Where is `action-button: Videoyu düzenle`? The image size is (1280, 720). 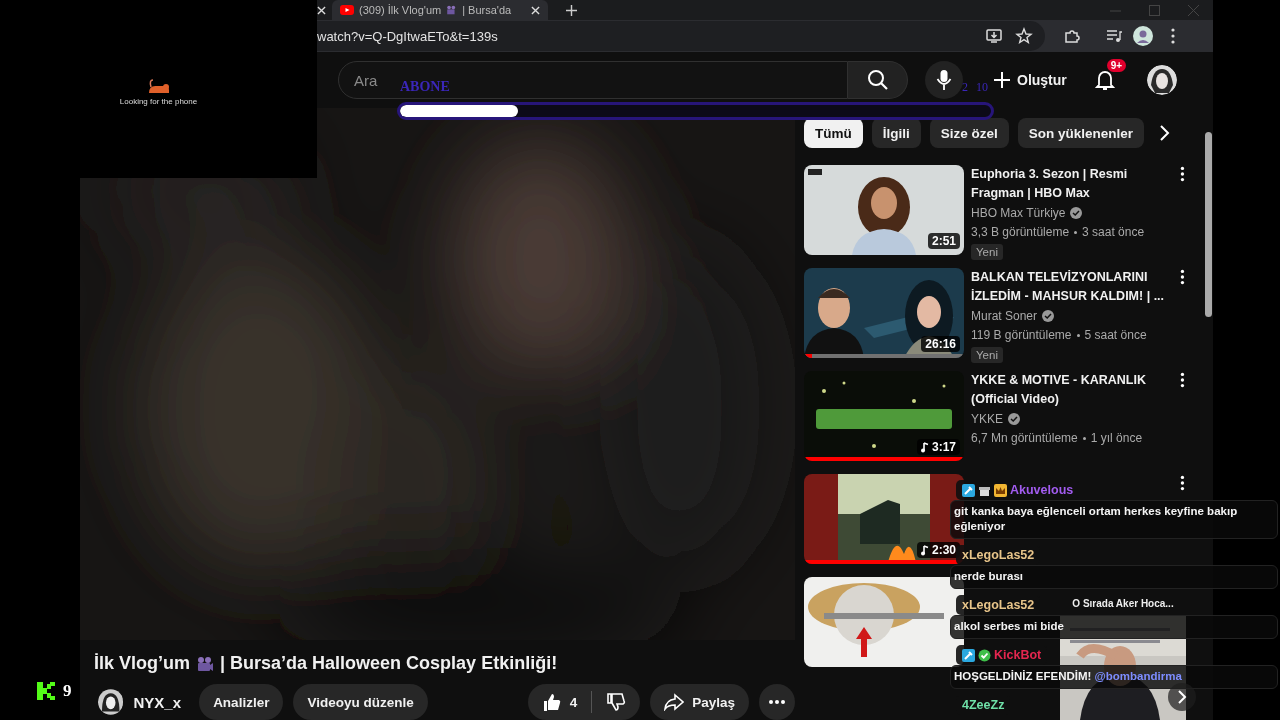
action-button: Videoyu düzenle is located at coordinates (360, 702).